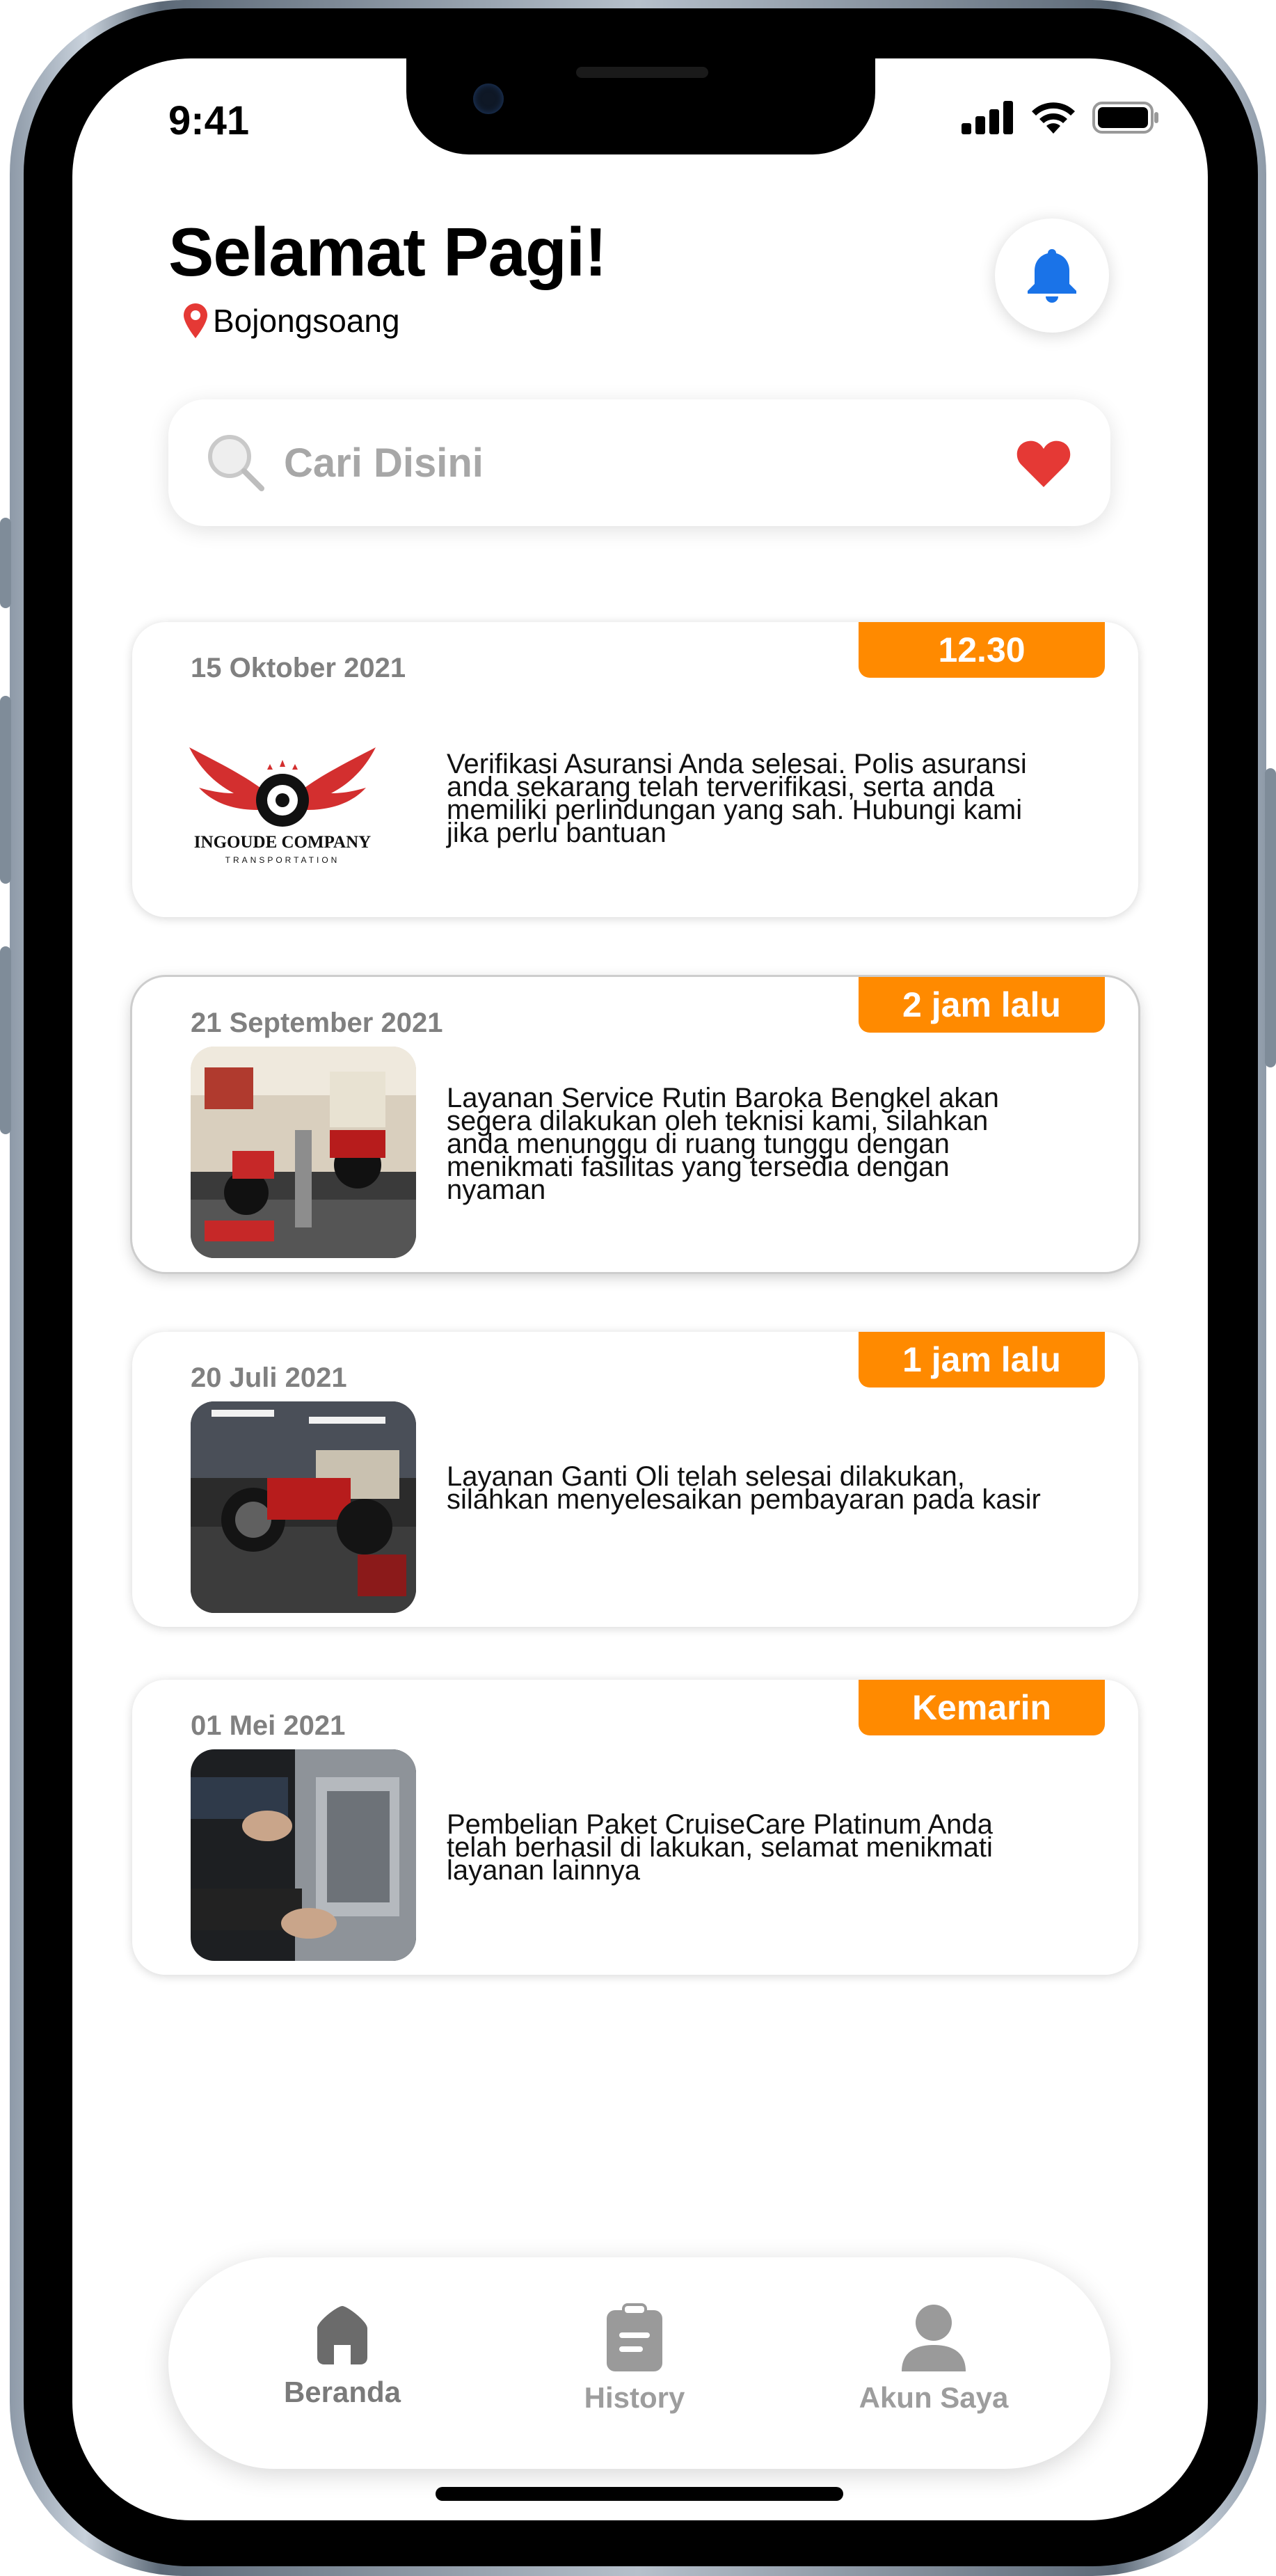  I want to click on home-icon, so click(342, 2335).